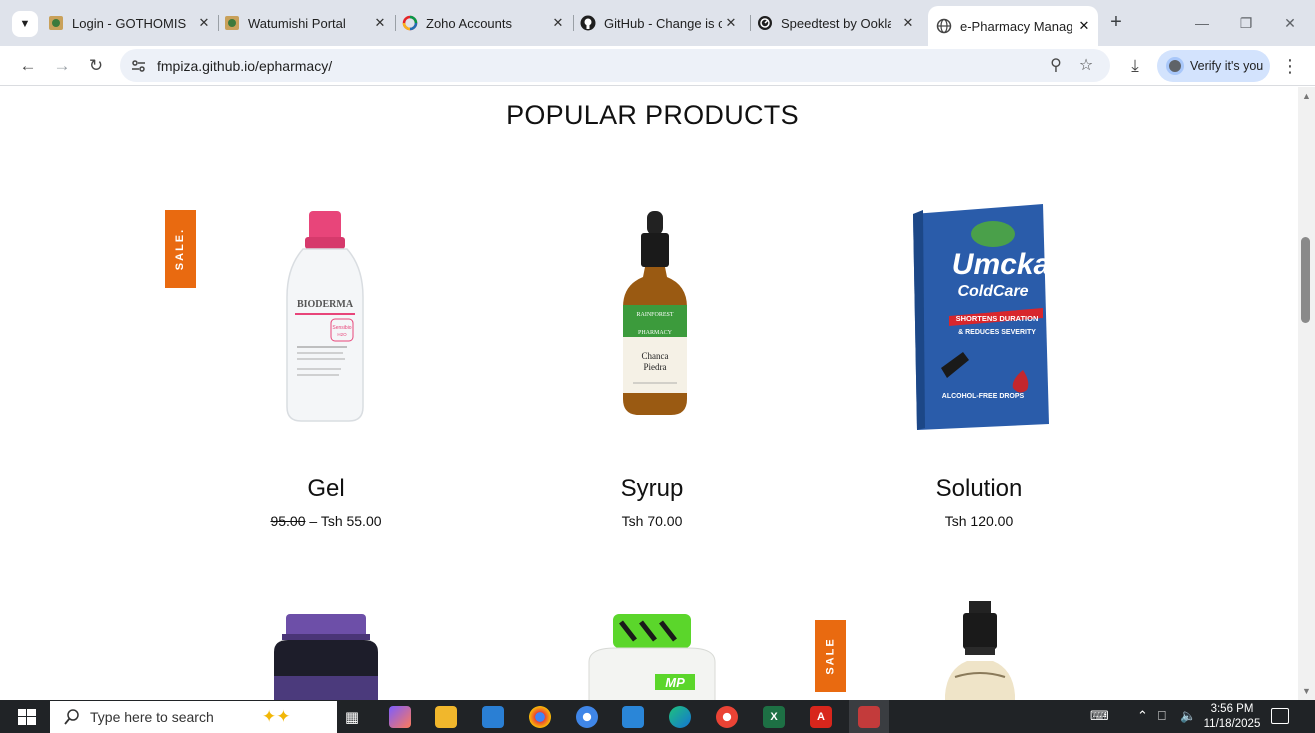 The height and width of the screenshot is (733, 1315). What do you see at coordinates (288, 521) in the screenshot?
I see `old-price: 95.00` at bounding box center [288, 521].